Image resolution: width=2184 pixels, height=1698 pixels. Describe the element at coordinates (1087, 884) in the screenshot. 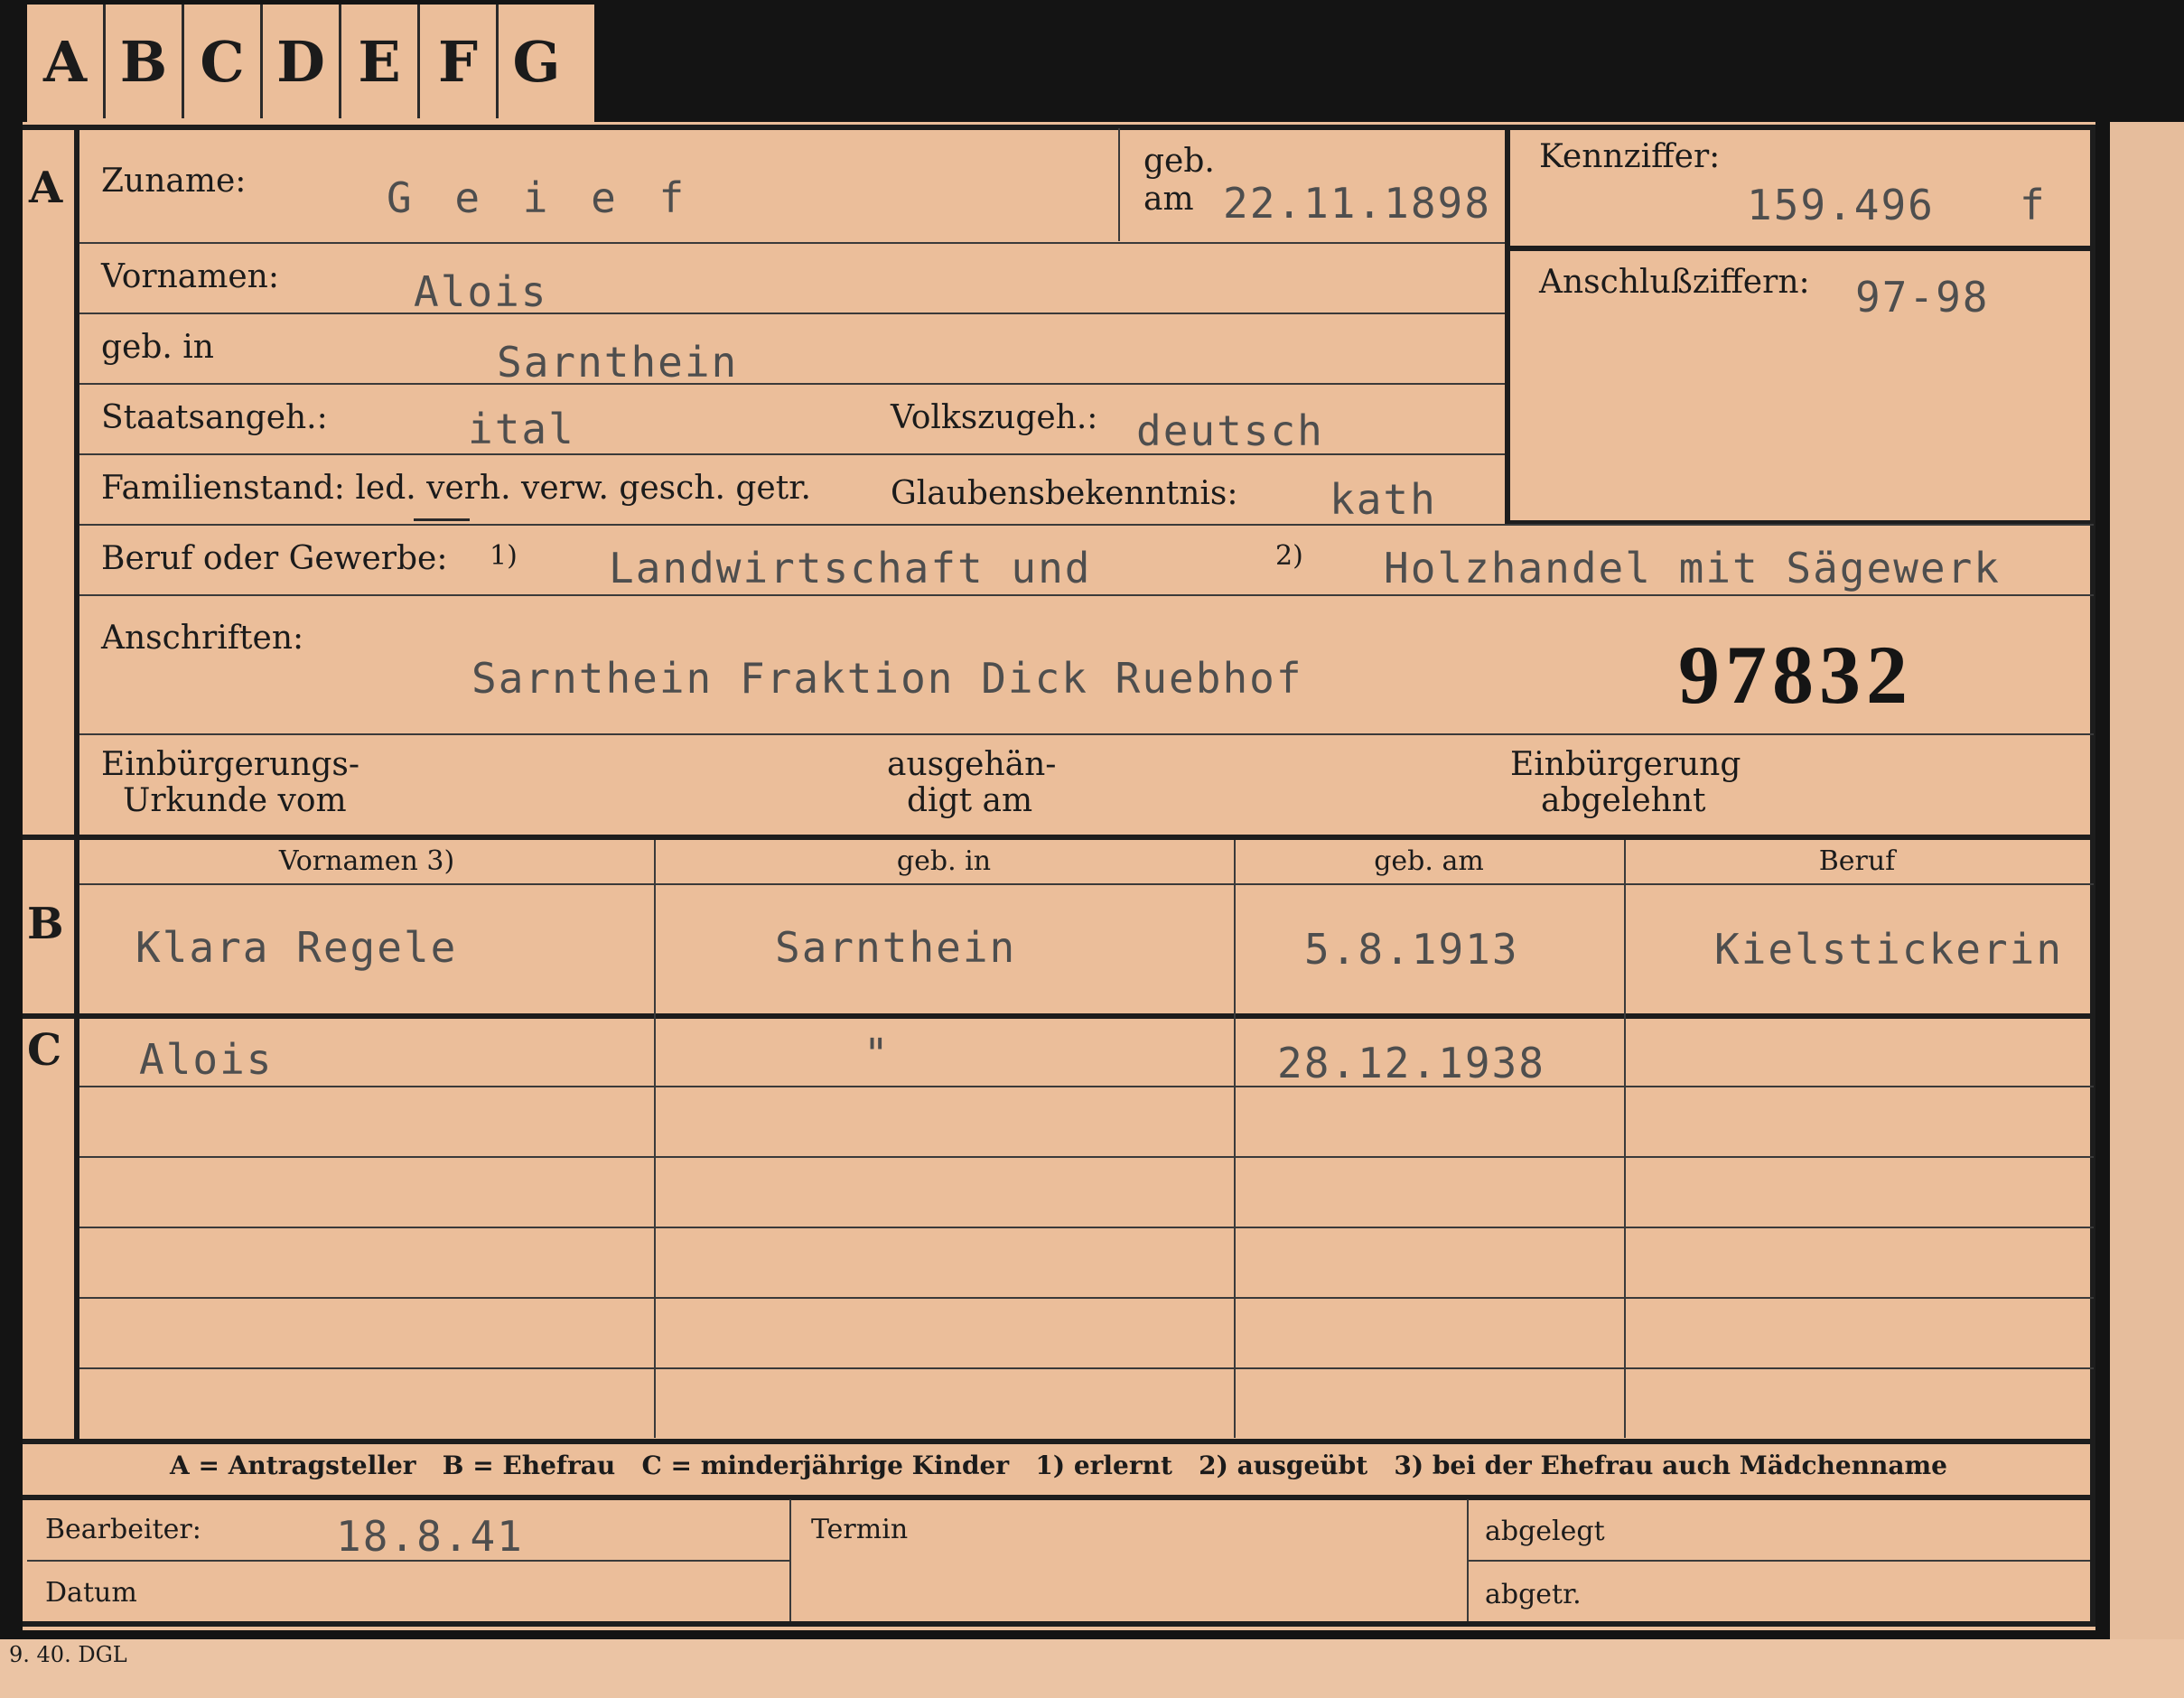

I see `table-header-line` at that location.